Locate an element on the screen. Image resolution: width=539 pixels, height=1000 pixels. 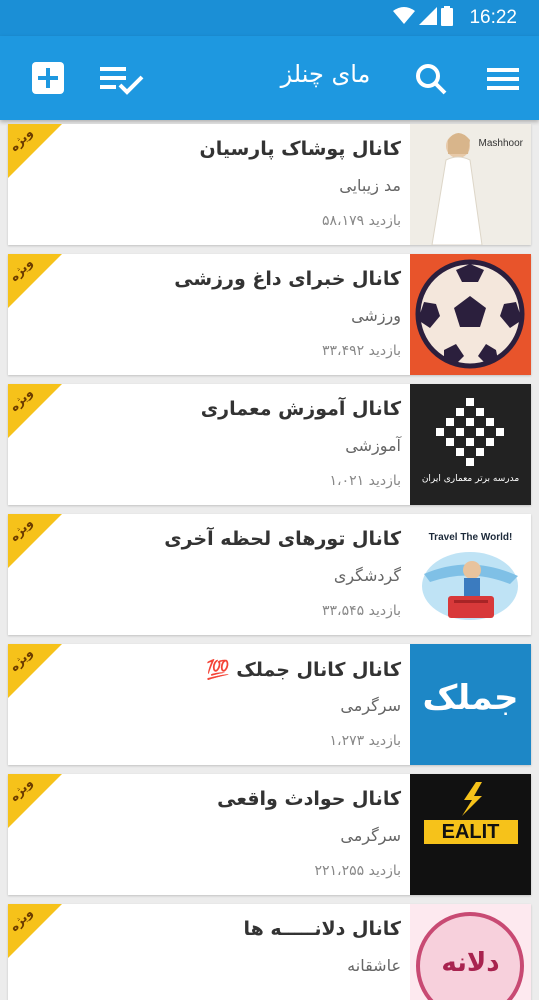
channel-thumbnail: EALIT is located at coordinates (470, 834).